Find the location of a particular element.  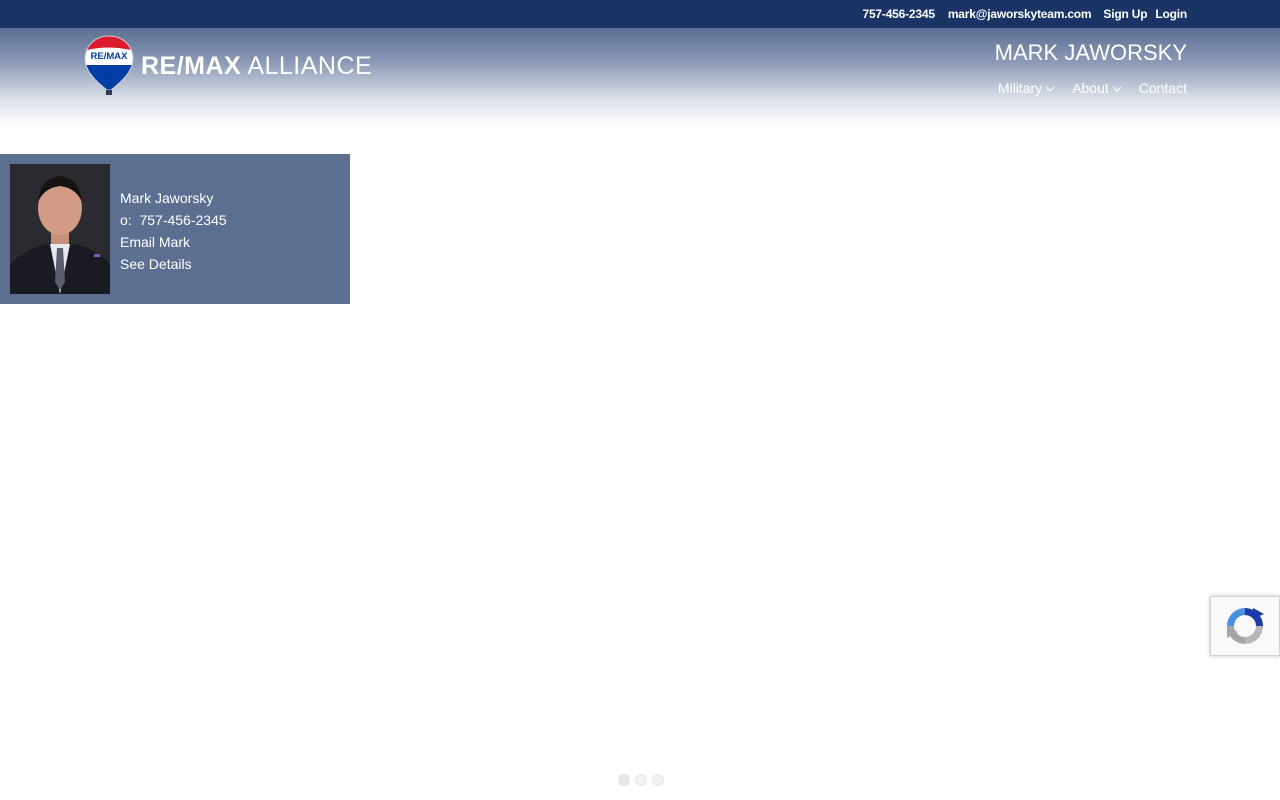

agent-photo is located at coordinates (60, 229).